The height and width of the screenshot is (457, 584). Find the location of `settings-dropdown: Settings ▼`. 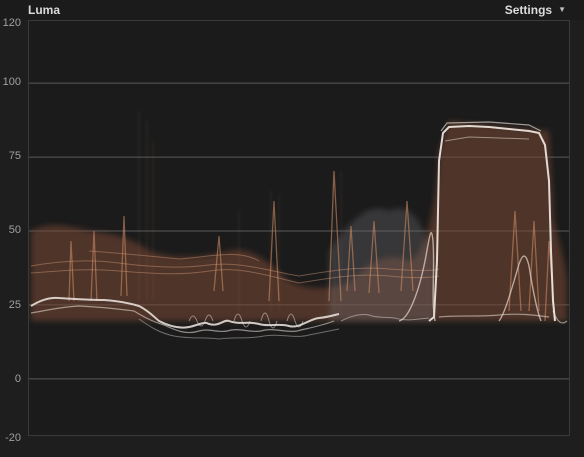

settings-dropdown: Settings ▼ is located at coordinates (535, 10).